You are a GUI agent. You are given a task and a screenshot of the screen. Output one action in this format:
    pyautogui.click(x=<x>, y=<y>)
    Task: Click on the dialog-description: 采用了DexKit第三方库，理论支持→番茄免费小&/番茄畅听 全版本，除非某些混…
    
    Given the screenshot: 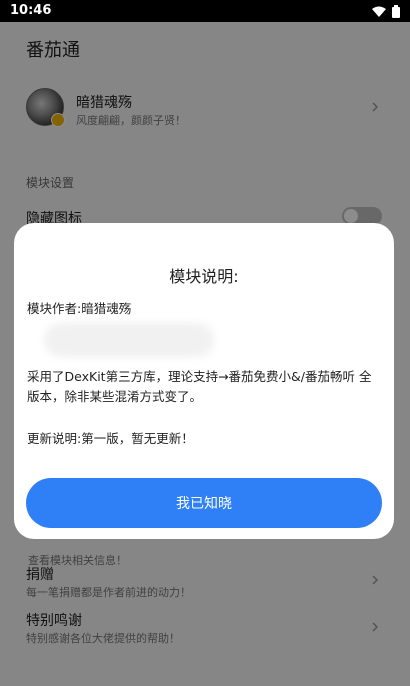 What is the action you would take?
    pyautogui.click(x=199, y=386)
    